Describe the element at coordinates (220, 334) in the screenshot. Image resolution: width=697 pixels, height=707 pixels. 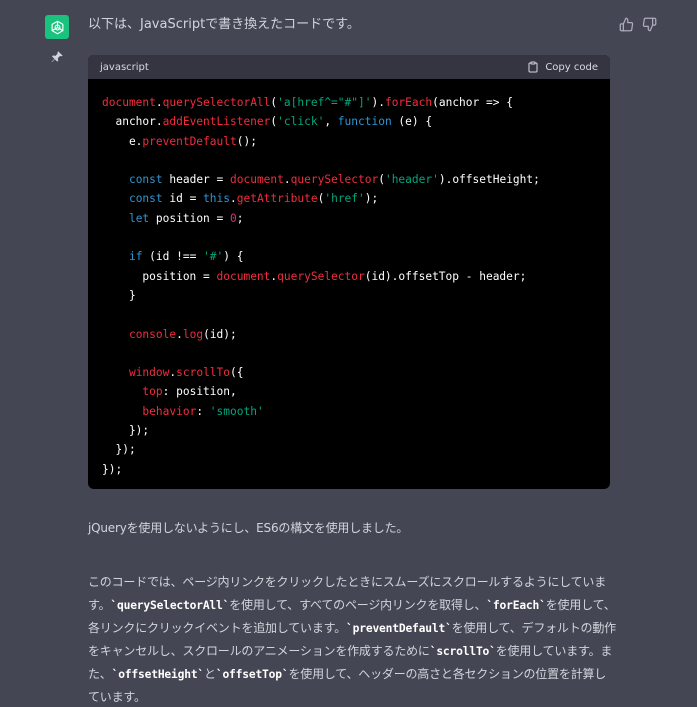
I see `code-token: (id);` at that location.